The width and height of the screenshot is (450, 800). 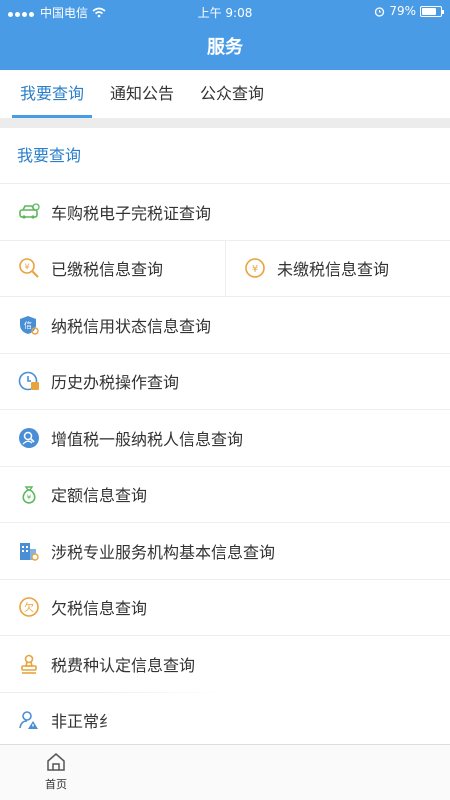 What do you see at coordinates (107, 270) in the screenshot?
I see `list-item-label: 已缴税信息查询` at bounding box center [107, 270].